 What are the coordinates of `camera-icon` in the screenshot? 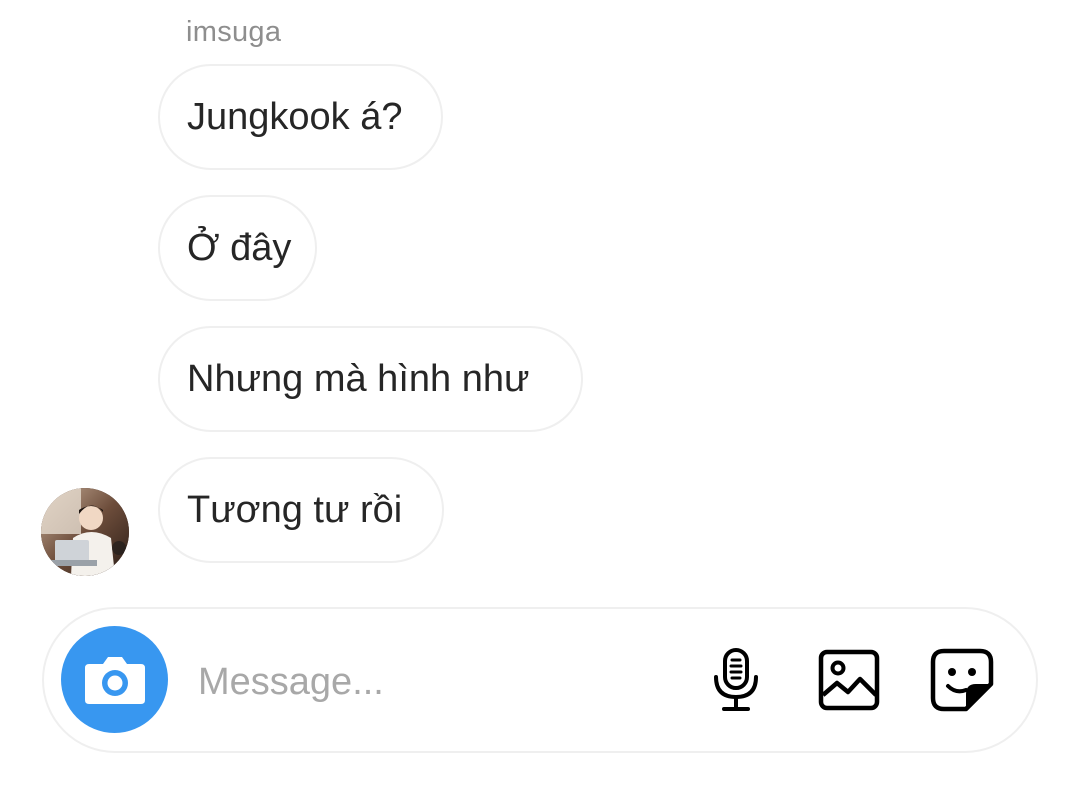 It's located at (114, 680).